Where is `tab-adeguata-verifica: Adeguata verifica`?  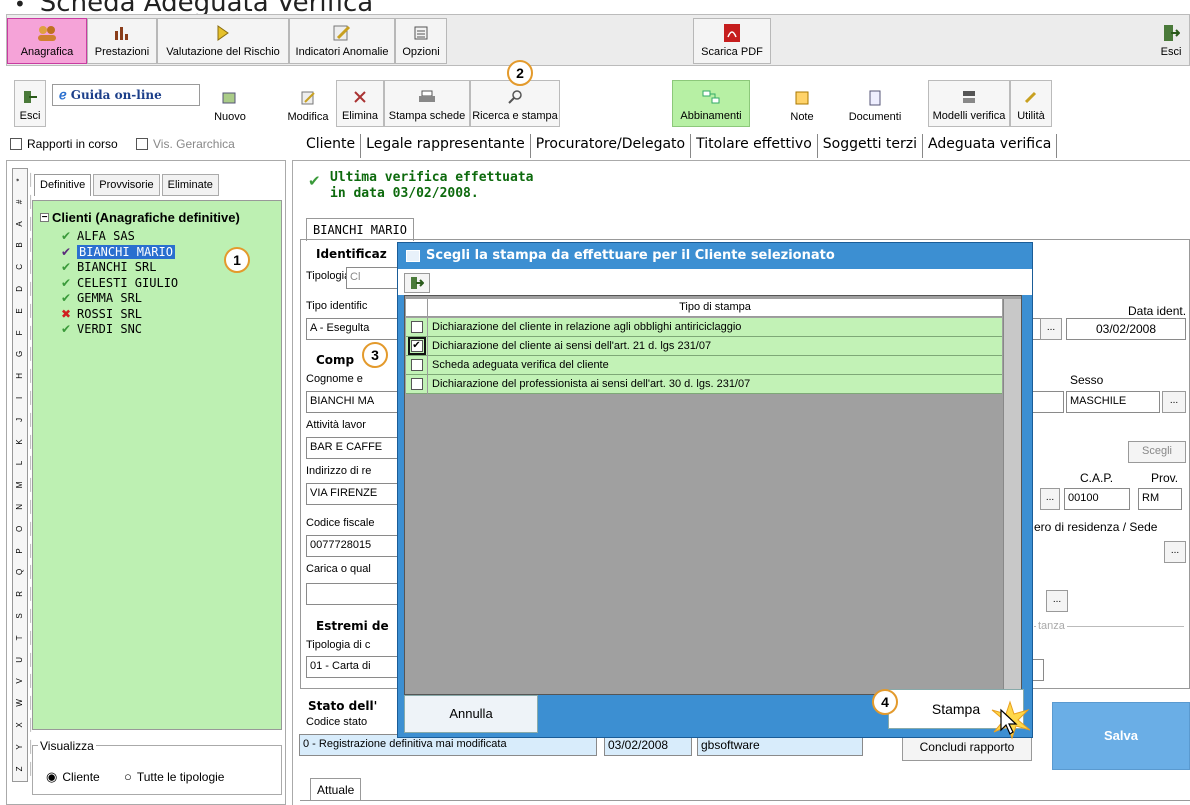
tab-adeguata-verifica: Adeguata verifica is located at coordinates (990, 146).